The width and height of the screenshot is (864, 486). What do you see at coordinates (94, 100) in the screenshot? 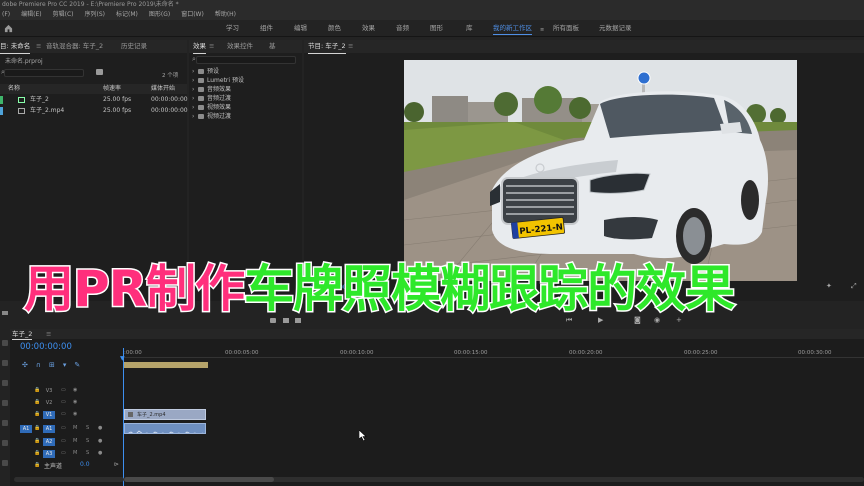
I see `project-item-sequence: 车子_2 25.00 fps 00:00:00:00` at bounding box center [94, 100].